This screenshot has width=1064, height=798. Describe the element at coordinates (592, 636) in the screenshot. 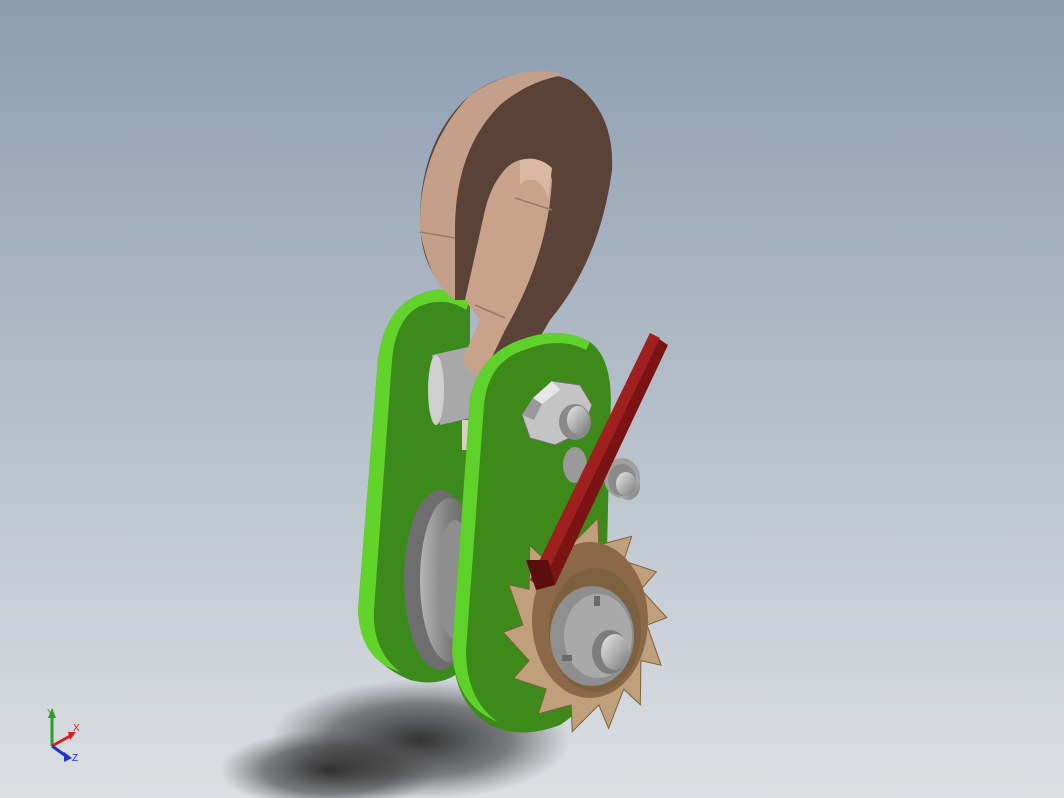

I see `ratchet-hub` at that location.